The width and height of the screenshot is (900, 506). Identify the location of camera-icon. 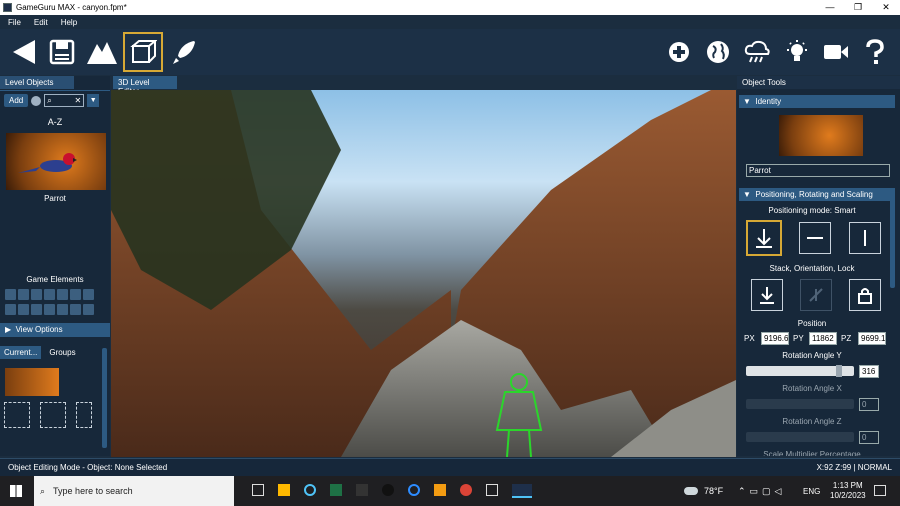
(836, 52).